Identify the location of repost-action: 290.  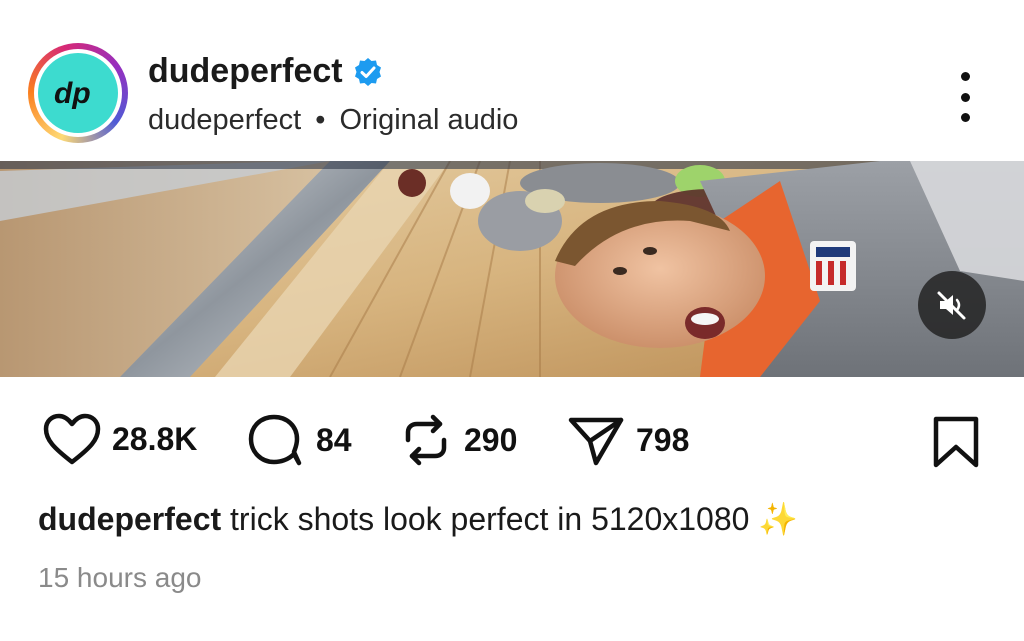
(457, 440).